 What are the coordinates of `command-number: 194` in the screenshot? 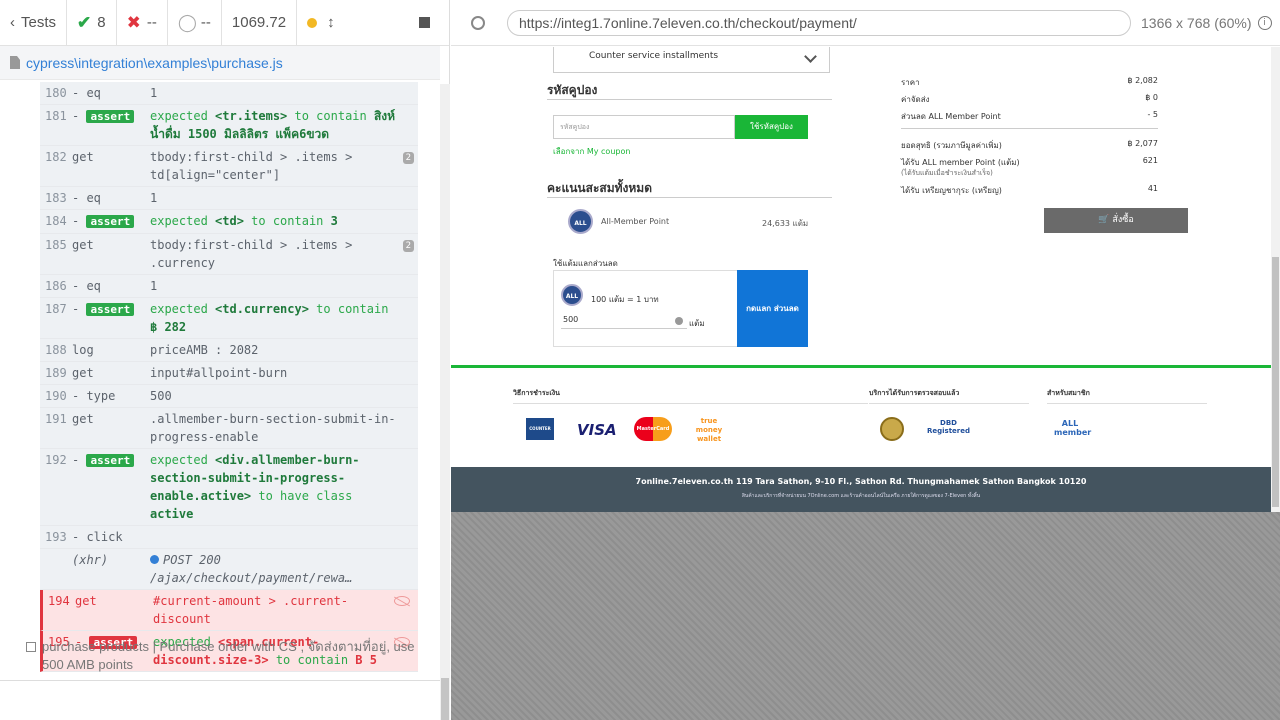 It's located at (59, 601).